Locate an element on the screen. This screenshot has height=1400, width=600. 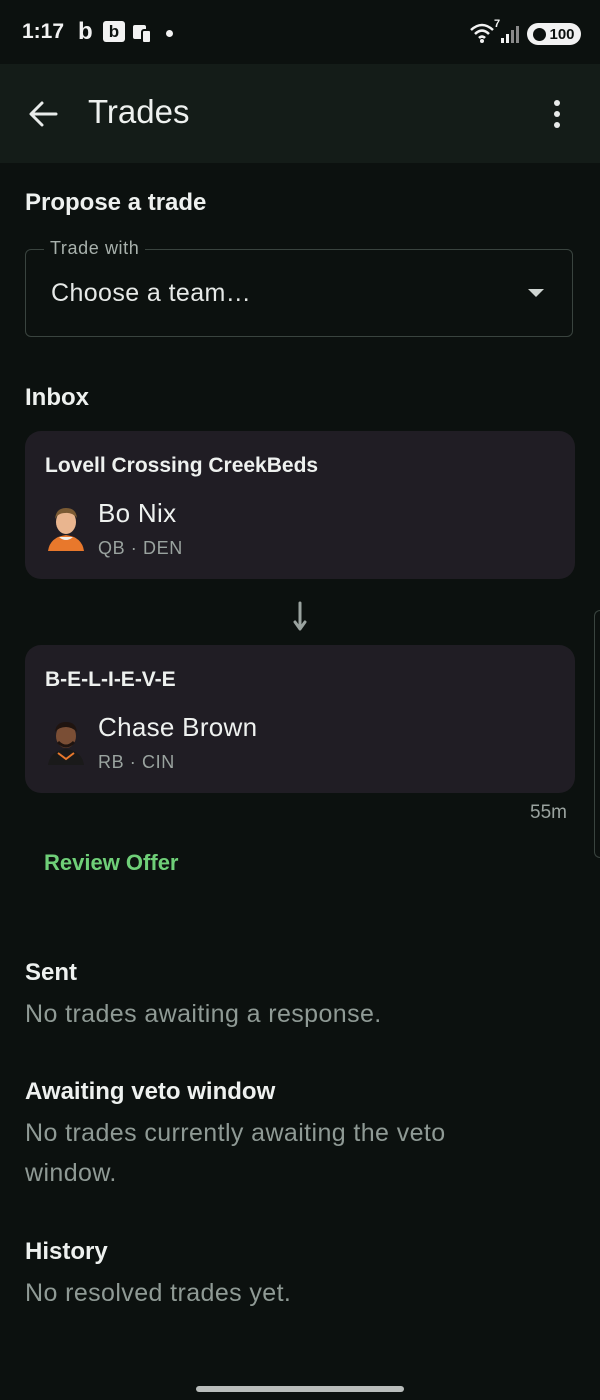
arrow-down-icon is located at coordinates (300, 616).